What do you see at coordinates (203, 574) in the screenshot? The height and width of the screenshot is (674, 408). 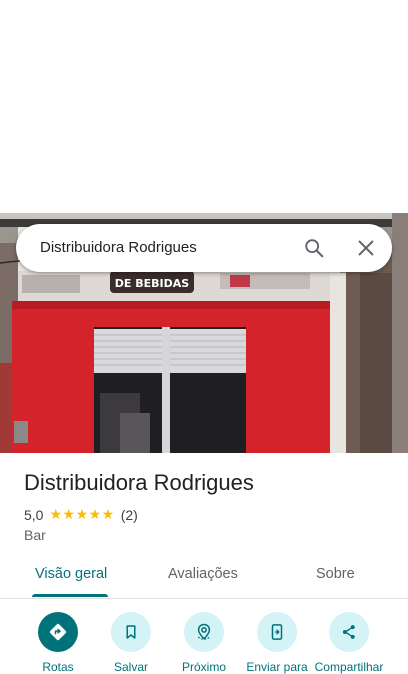 I see `tab-reviews: Avaliações` at bounding box center [203, 574].